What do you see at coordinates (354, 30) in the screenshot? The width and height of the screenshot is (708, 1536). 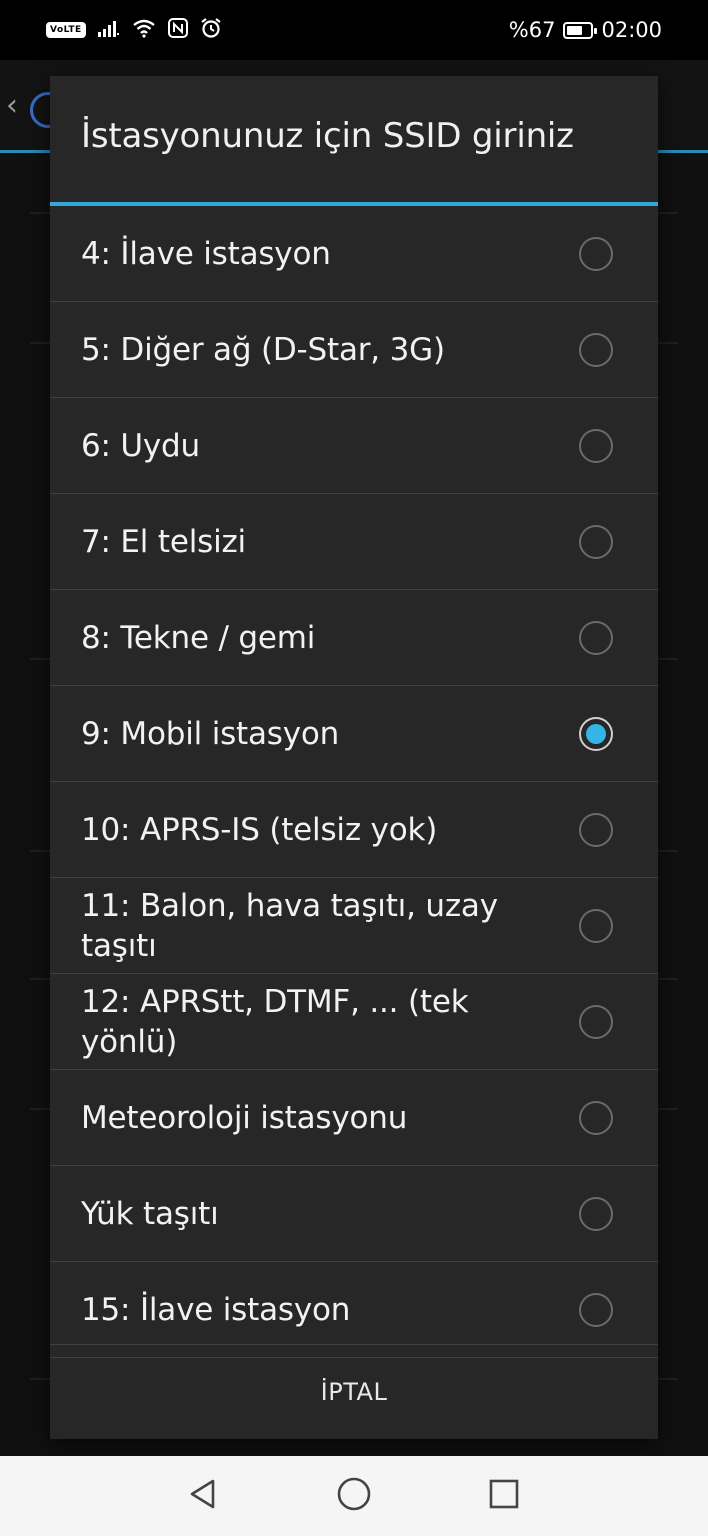 I see `status-bar: VoLTE %67 02:00` at bounding box center [354, 30].